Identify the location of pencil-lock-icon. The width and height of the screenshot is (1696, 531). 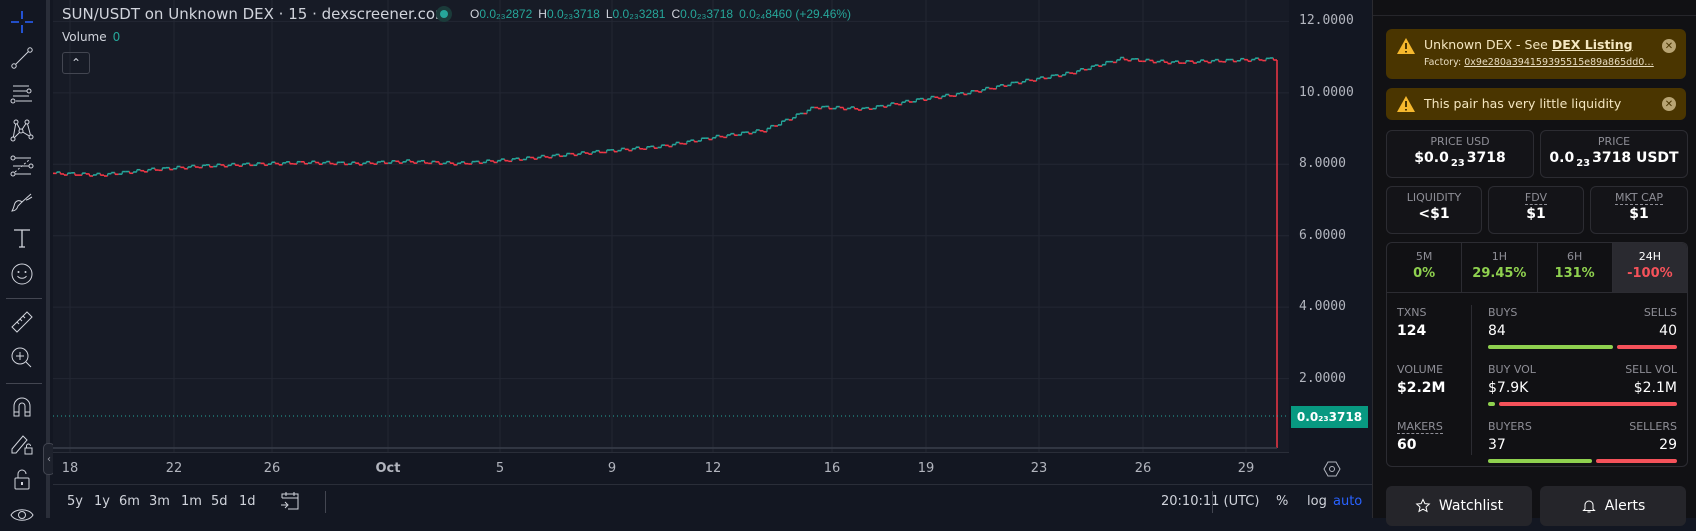
(22, 445).